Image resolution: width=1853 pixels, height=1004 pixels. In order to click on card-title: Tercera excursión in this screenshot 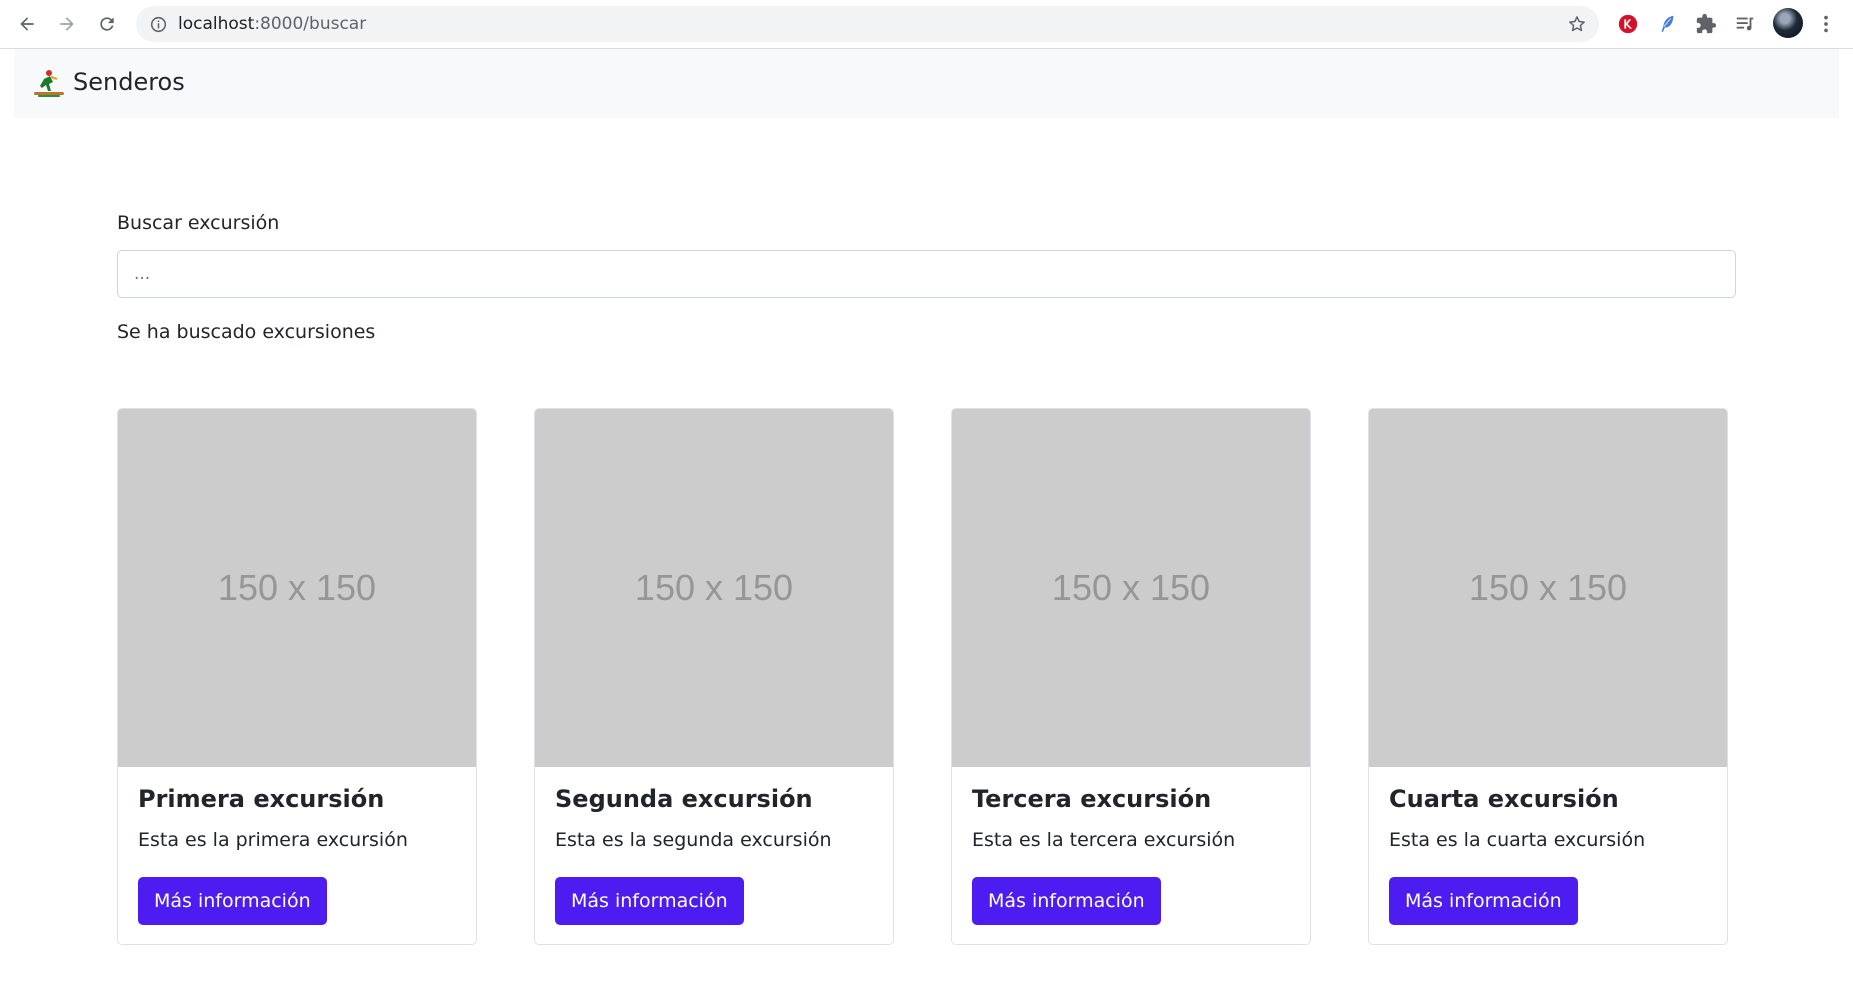, I will do `click(1092, 799)`.